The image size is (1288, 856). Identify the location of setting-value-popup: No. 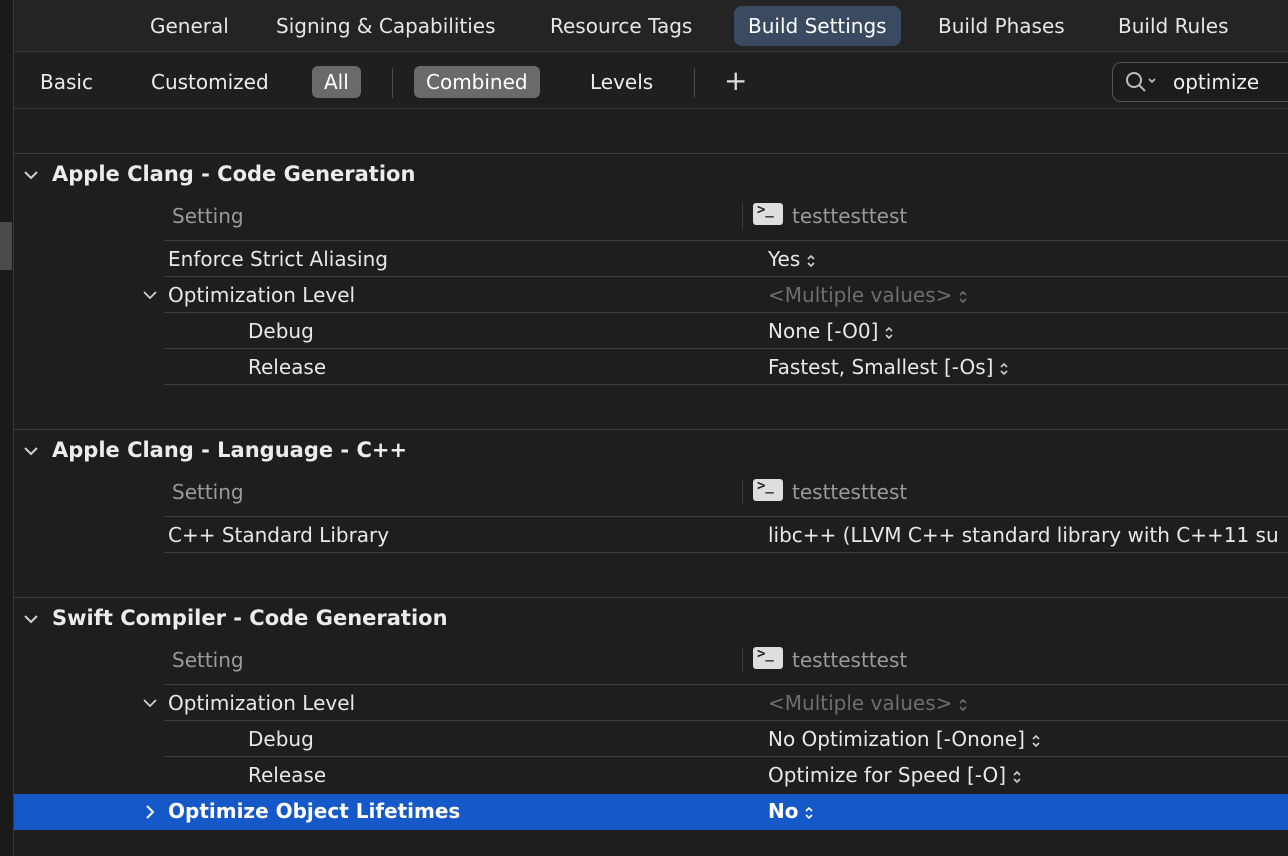
(791, 811).